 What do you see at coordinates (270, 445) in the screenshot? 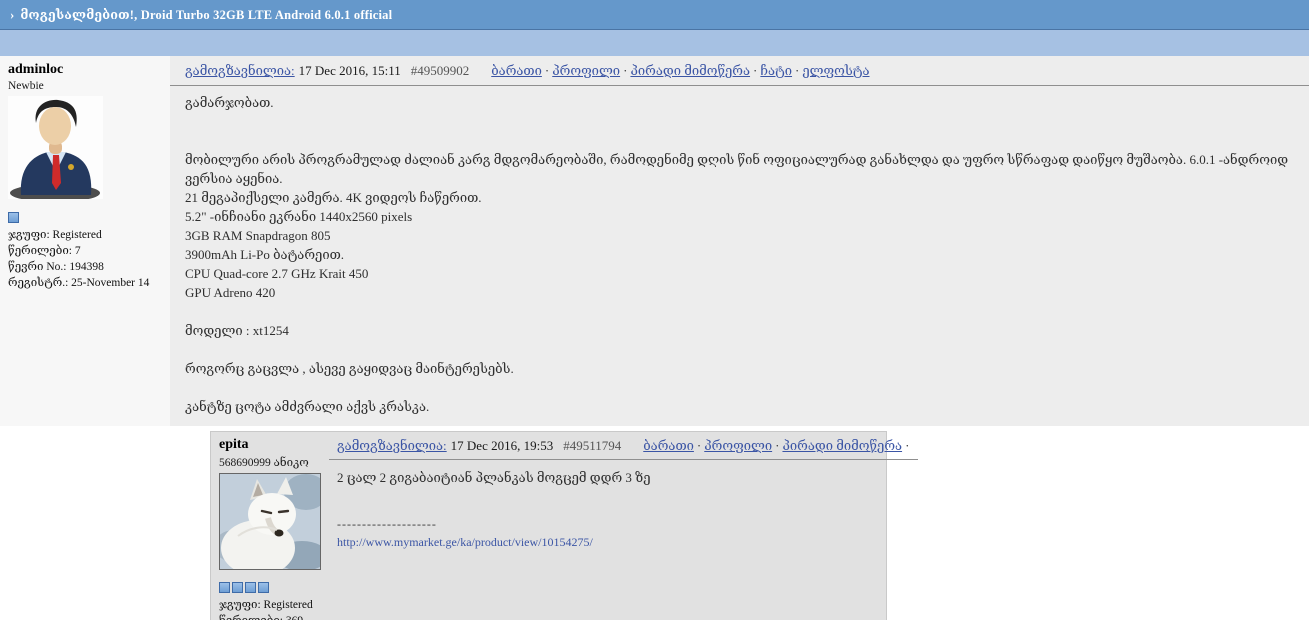
I see `author-name: epita` at bounding box center [270, 445].